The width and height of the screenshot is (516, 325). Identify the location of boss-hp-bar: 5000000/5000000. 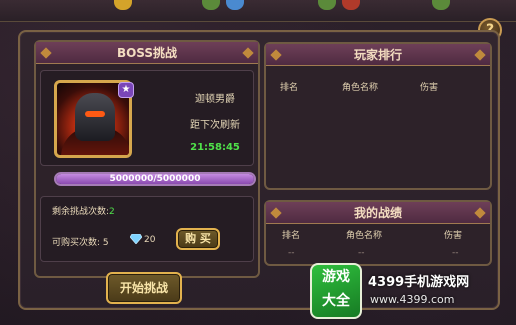
(155, 179).